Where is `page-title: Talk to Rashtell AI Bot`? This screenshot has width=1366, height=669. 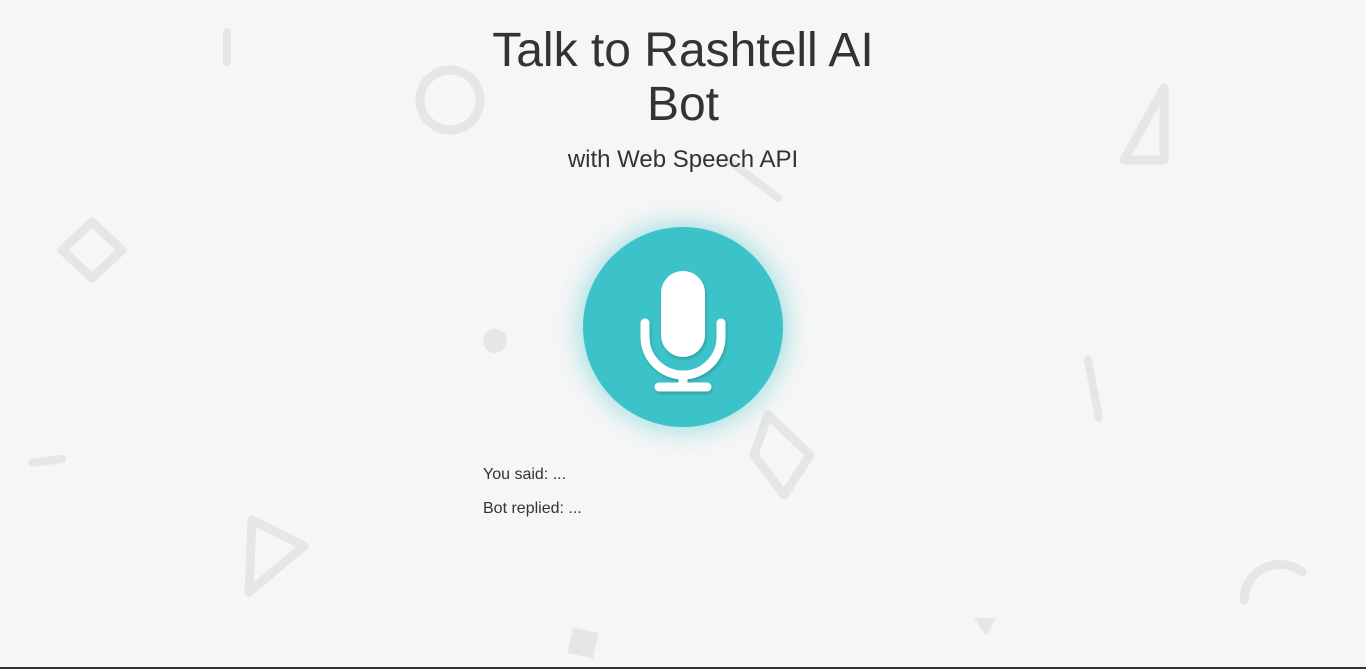
page-title: Talk to Rashtell AI Bot is located at coordinates (683, 77).